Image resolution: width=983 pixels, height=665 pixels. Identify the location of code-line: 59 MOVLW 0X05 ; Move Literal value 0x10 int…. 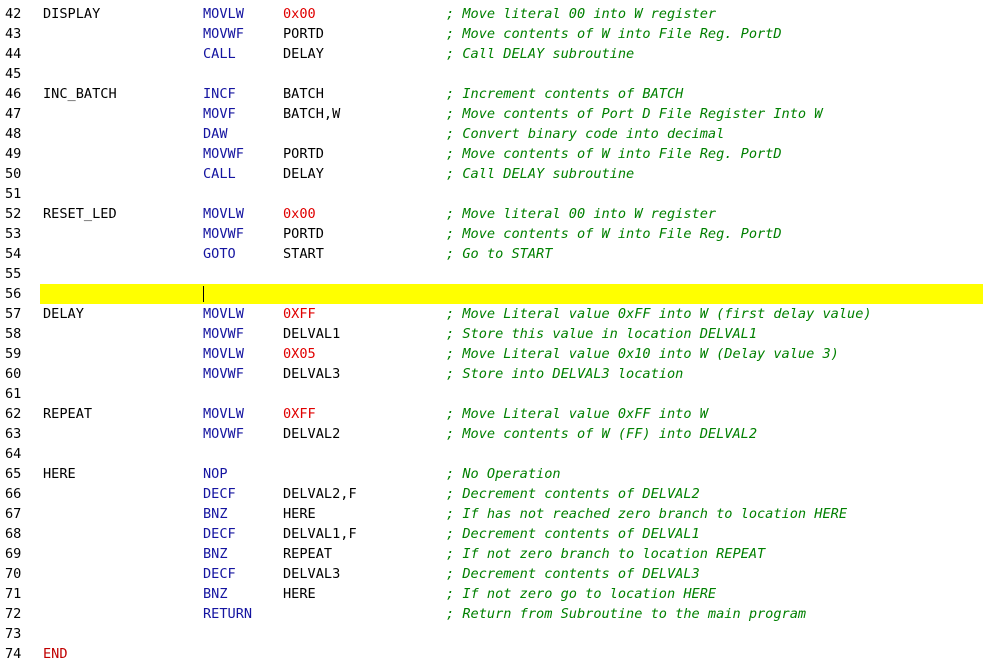
(491, 354).